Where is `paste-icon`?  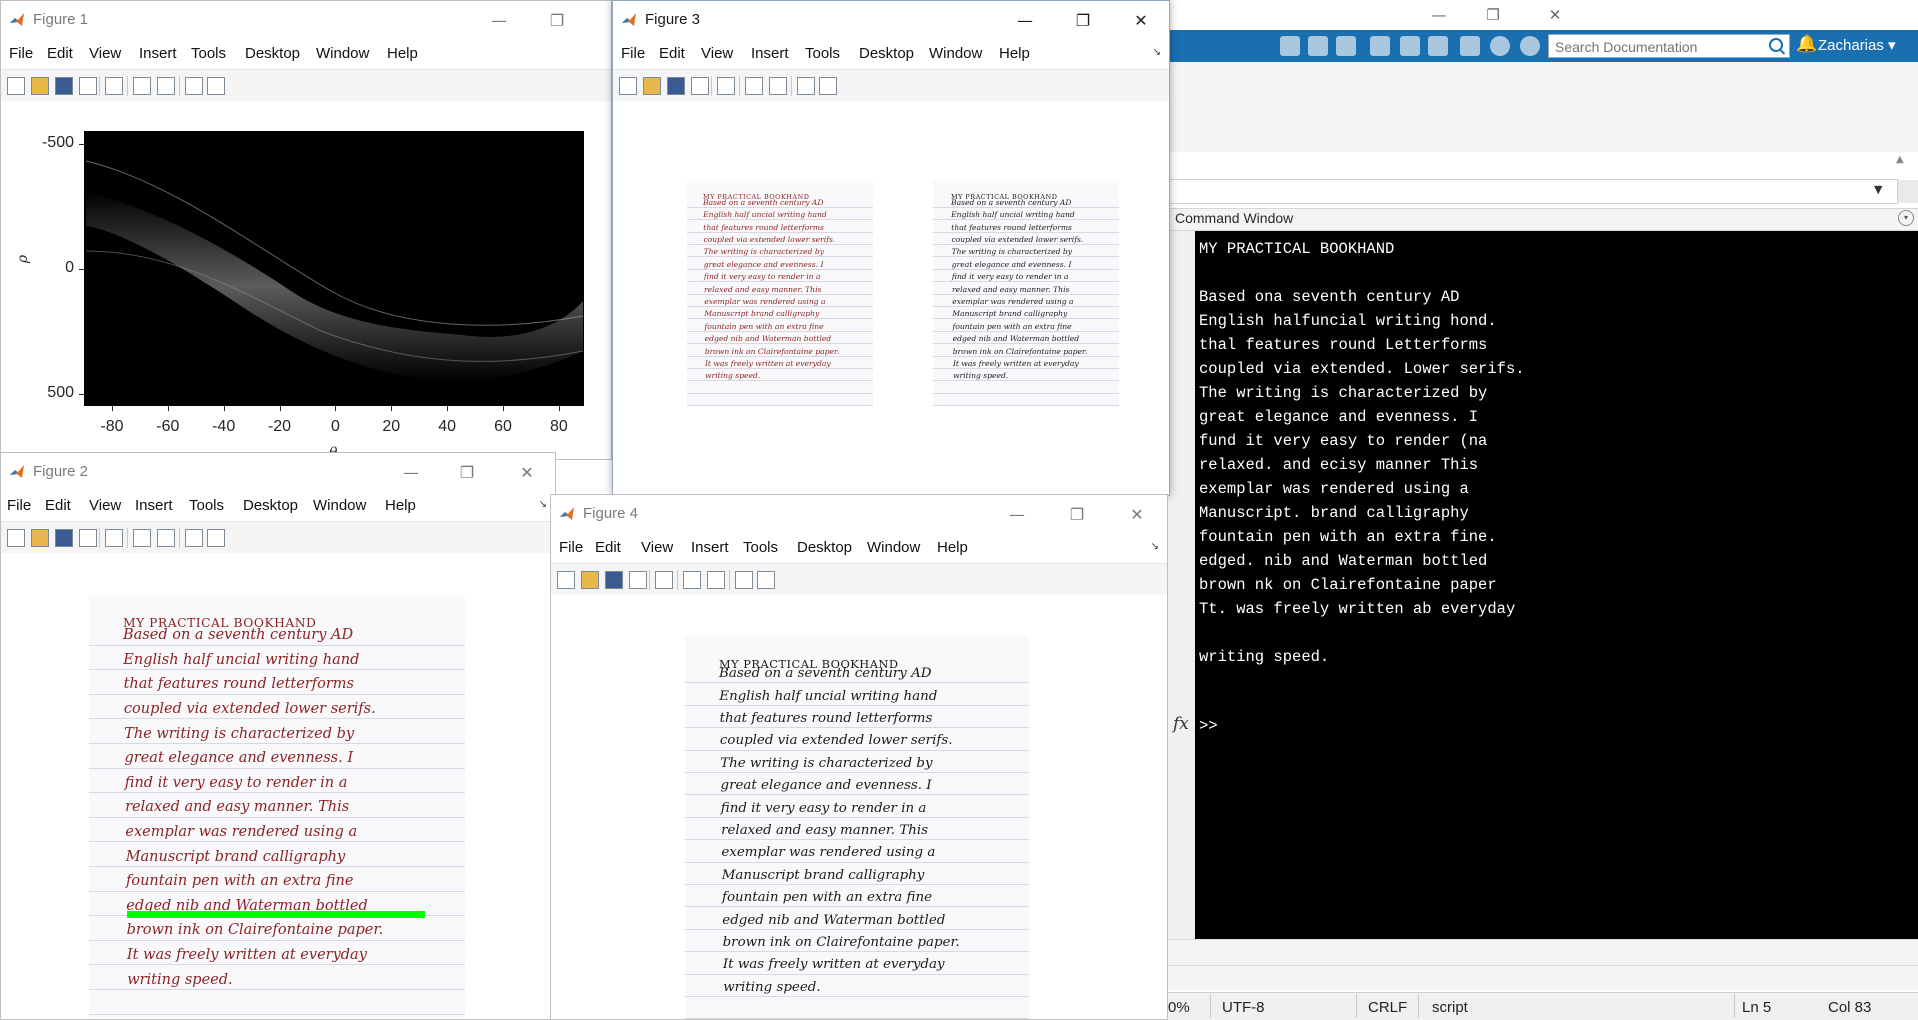 paste-icon is located at coordinates (1380, 46).